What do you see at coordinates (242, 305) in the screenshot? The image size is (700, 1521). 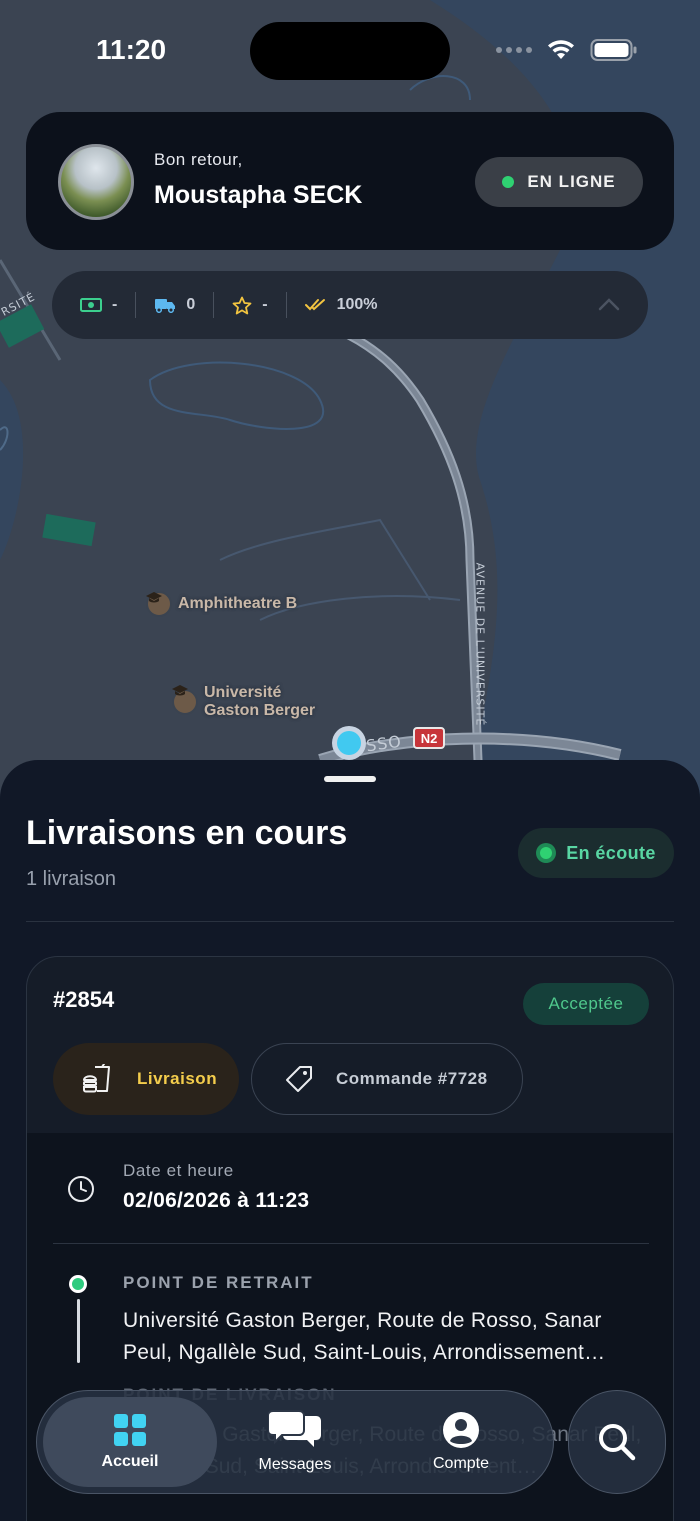 I see `star-icon` at bounding box center [242, 305].